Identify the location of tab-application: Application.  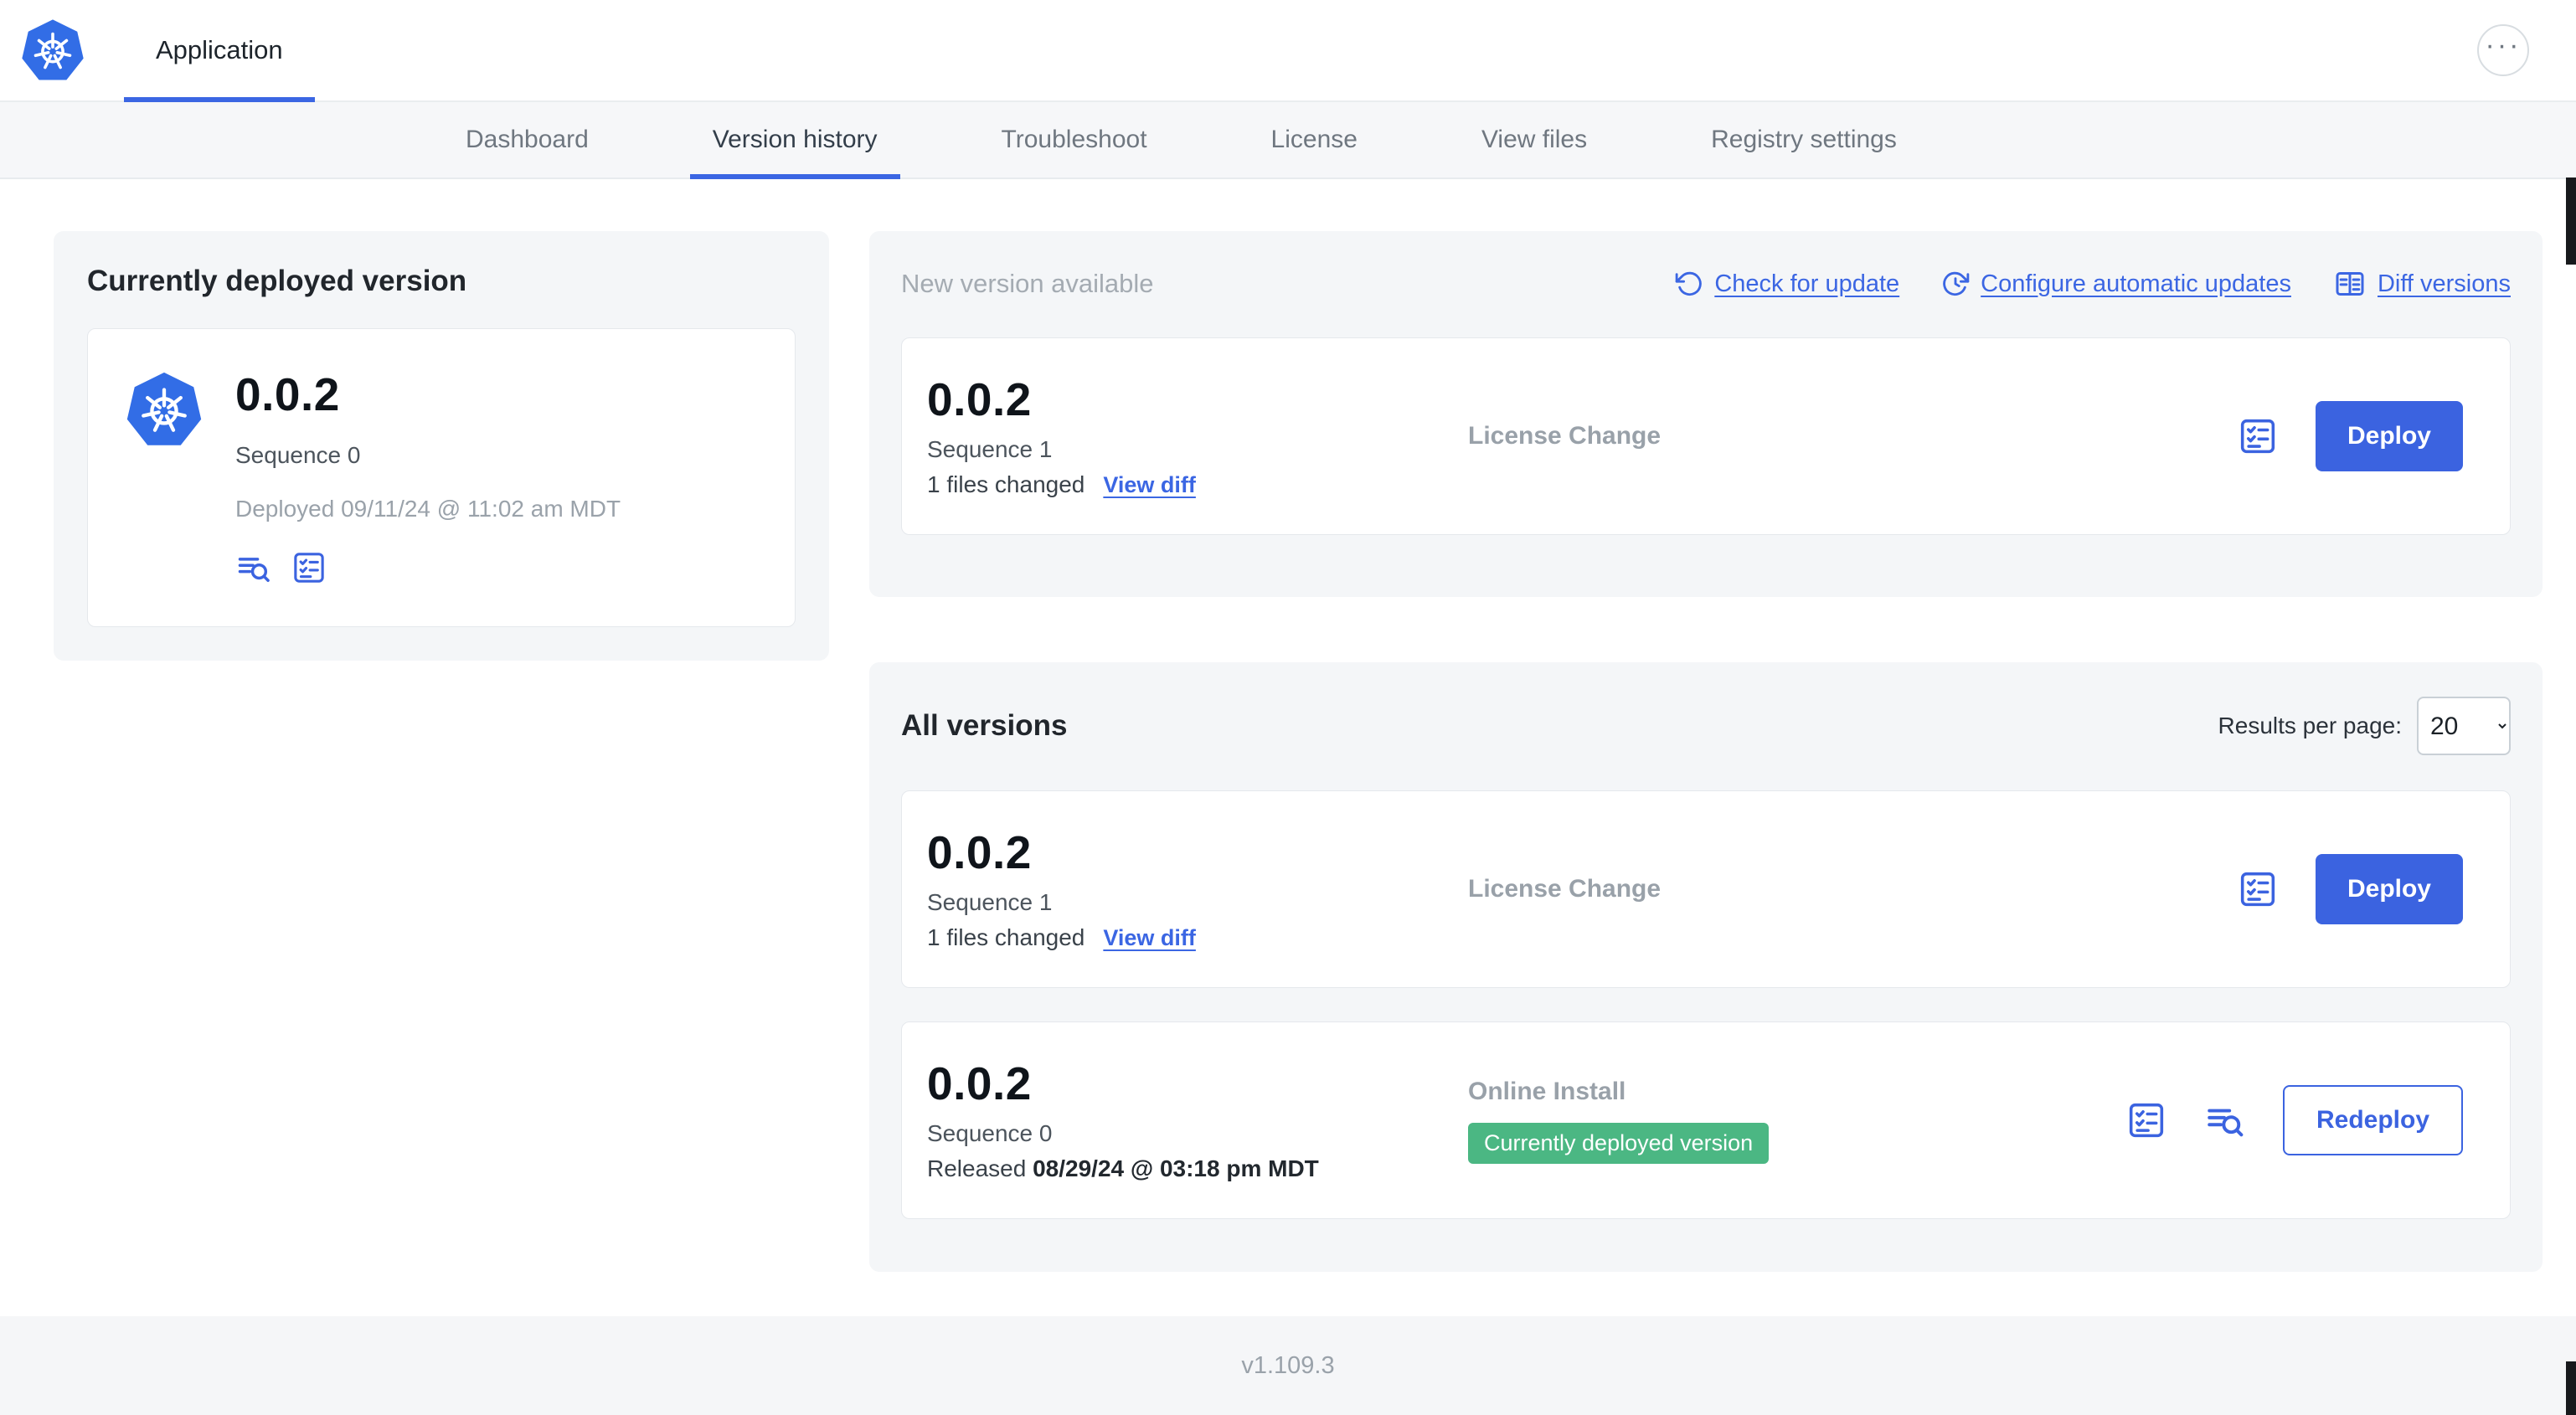
(219, 51).